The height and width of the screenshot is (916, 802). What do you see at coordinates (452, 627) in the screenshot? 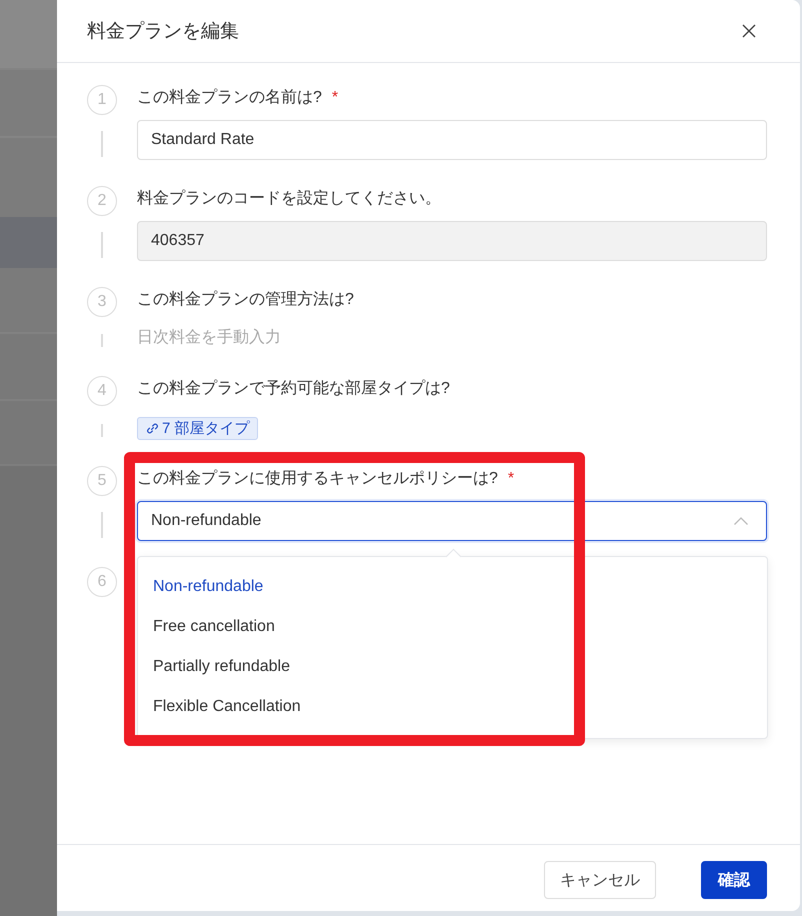
I see `dropdown-option: Free cancellation` at bounding box center [452, 627].